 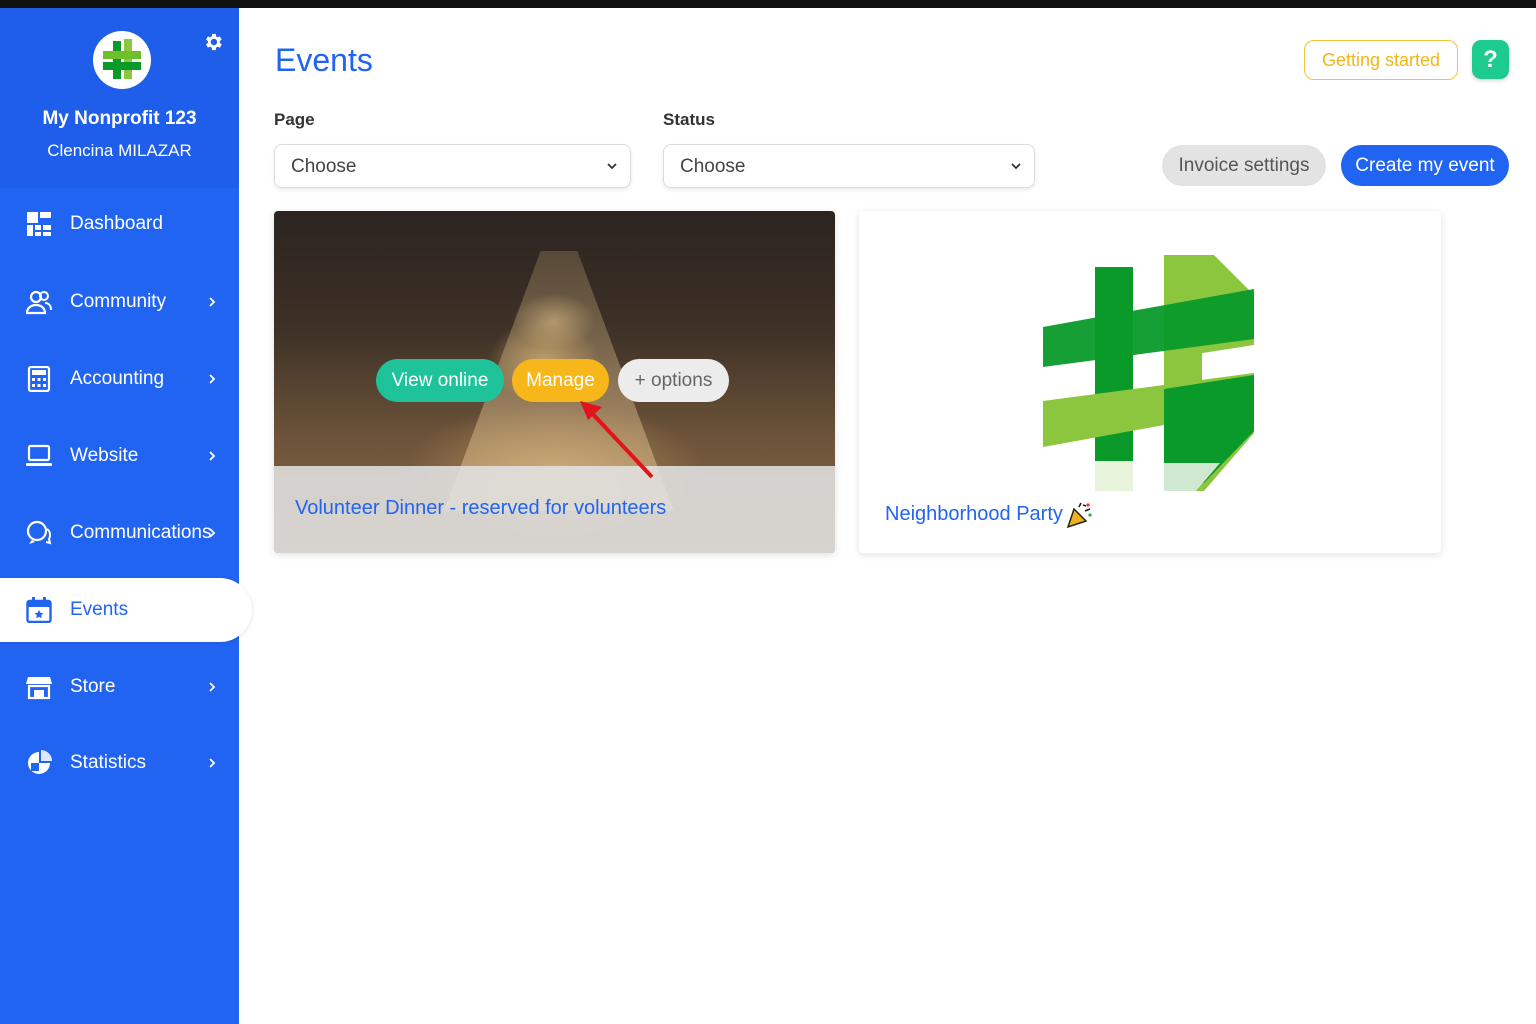 What do you see at coordinates (617, 440) in the screenshot?
I see `red-arrow-annotation` at bounding box center [617, 440].